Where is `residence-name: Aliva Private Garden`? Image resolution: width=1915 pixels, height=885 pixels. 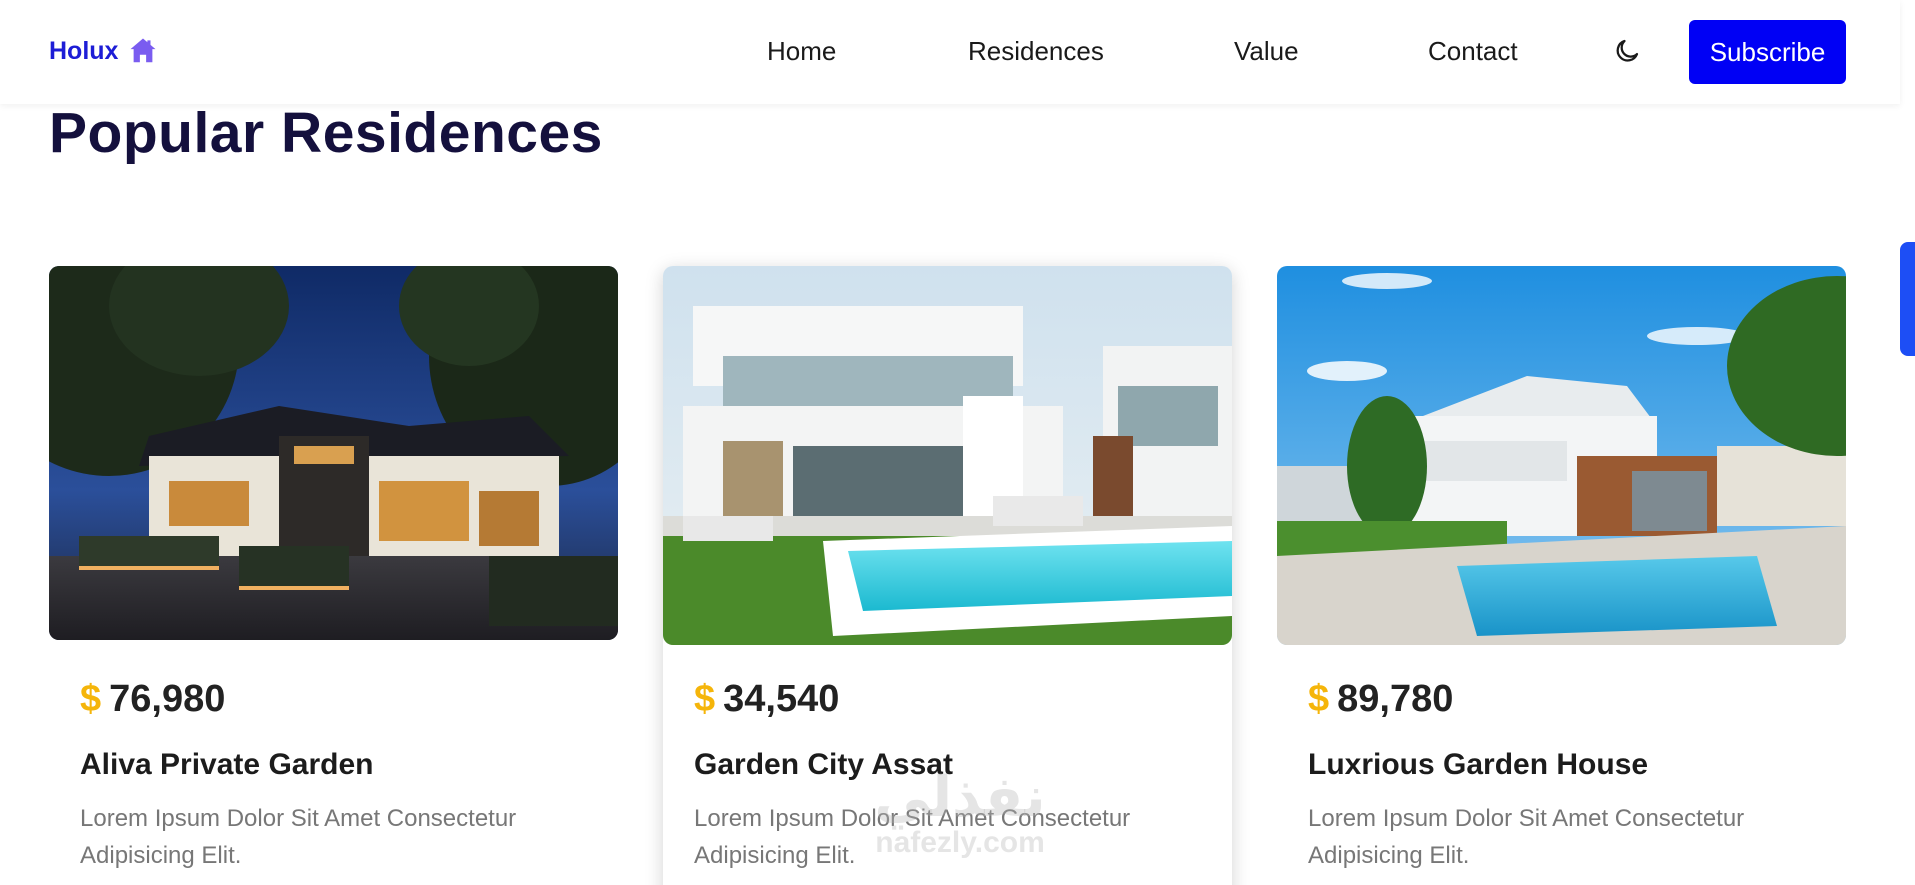 residence-name: Aliva Private Garden is located at coordinates (227, 764).